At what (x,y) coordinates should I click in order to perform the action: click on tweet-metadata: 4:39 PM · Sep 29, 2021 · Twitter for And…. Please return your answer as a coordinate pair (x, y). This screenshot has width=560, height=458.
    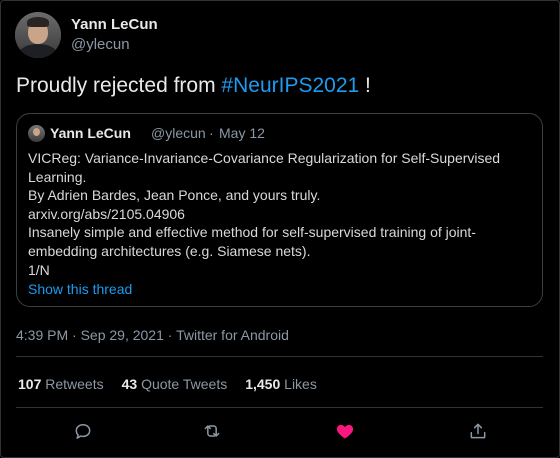
    Looking at the image, I should click on (152, 335).